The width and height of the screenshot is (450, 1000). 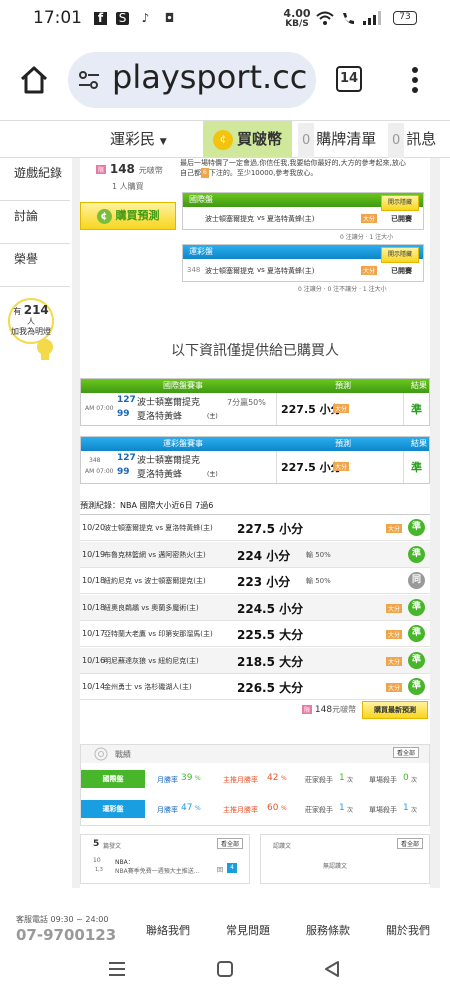 I want to click on sports-col-pick: 預測, so click(x=343, y=443).